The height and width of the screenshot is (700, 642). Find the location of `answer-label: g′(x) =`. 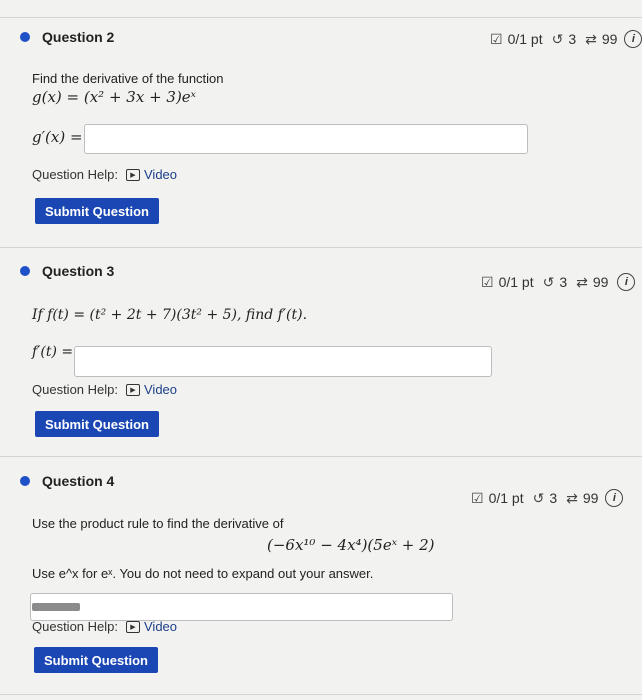

answer-label: g′(x) = is located at coordinates (57, 137).